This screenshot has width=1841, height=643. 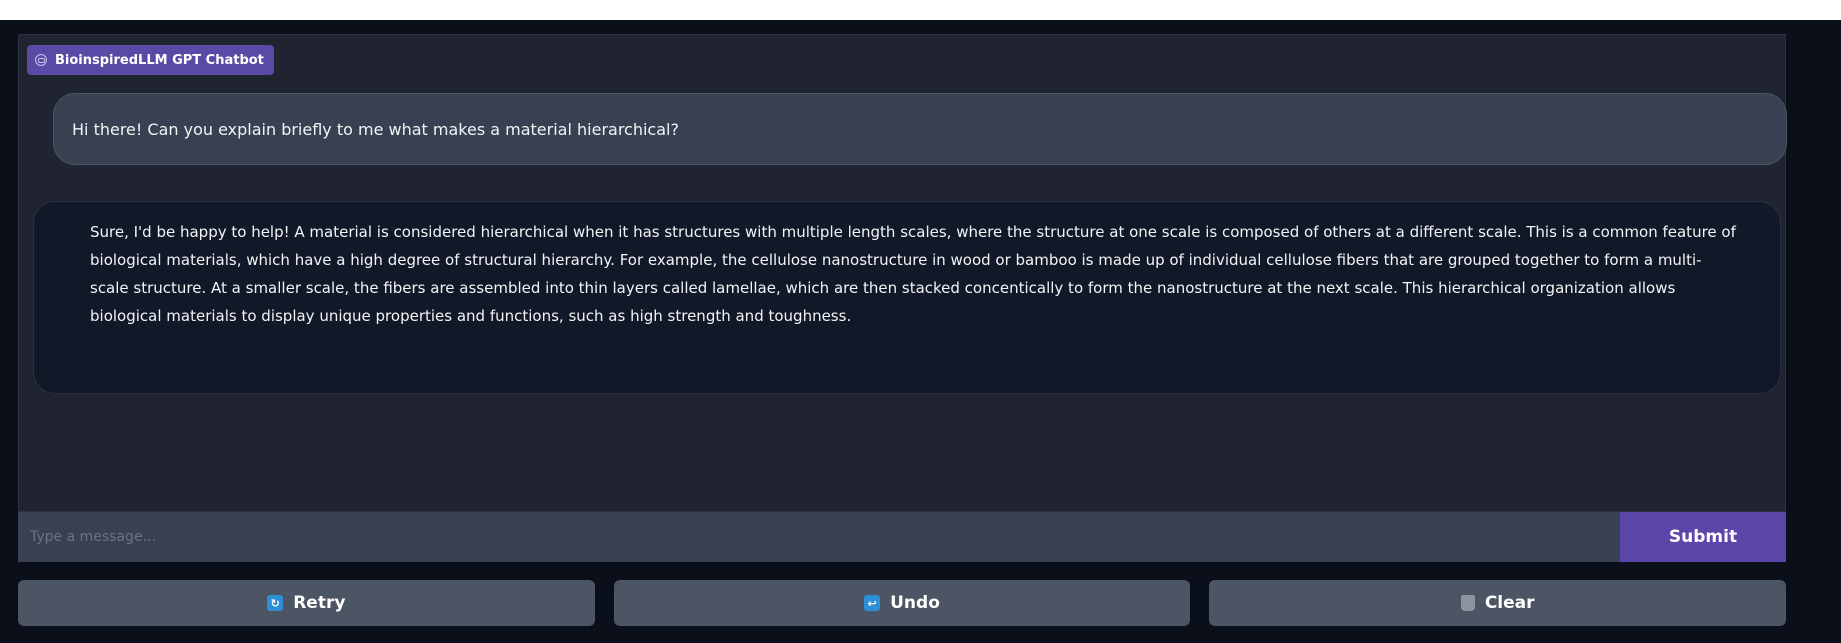 I want to click on undo-label: Undo, so click(x=915, y=603).